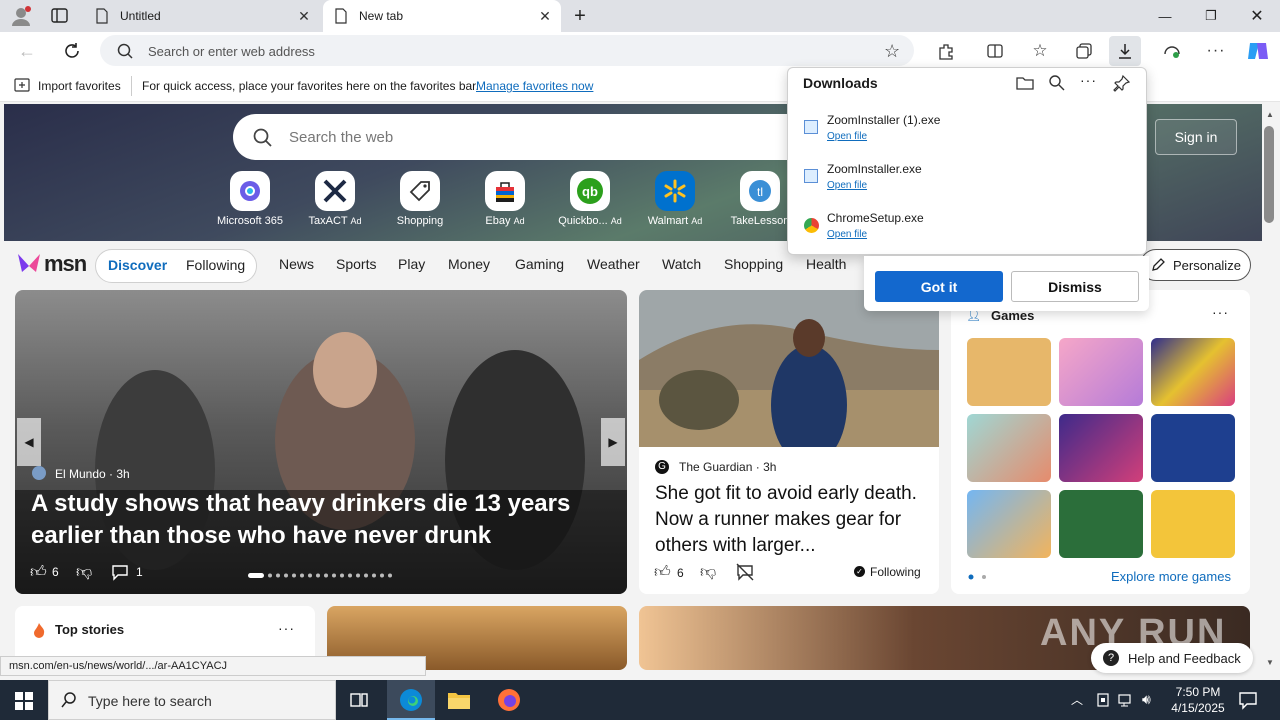 This screenshot has height=720, width=1280. I want to click on split-screen-icon, so click(995, 51).